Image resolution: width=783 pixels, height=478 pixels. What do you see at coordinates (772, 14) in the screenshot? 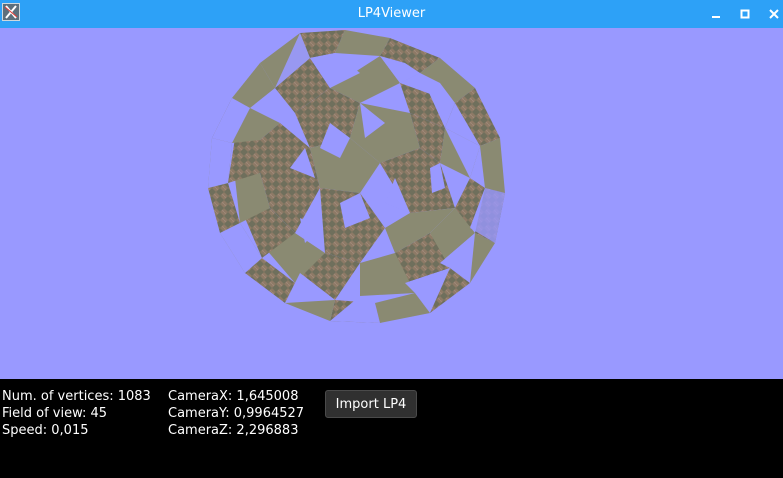
I see `close-icon` at bounding box center [772, 14].